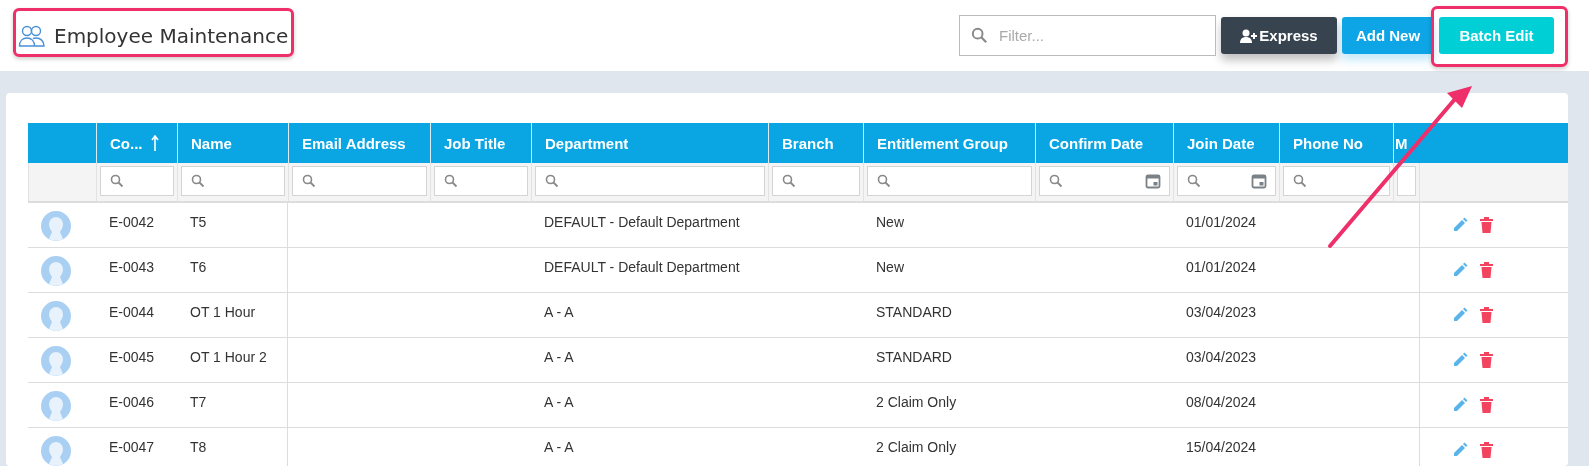 Image resolution: width=1589 pixels, height=466 pixels. What do you see at coordinates (154, 143) in the screenshot?
I see `sort-ascending-icon` at bounding box center [154, 143].